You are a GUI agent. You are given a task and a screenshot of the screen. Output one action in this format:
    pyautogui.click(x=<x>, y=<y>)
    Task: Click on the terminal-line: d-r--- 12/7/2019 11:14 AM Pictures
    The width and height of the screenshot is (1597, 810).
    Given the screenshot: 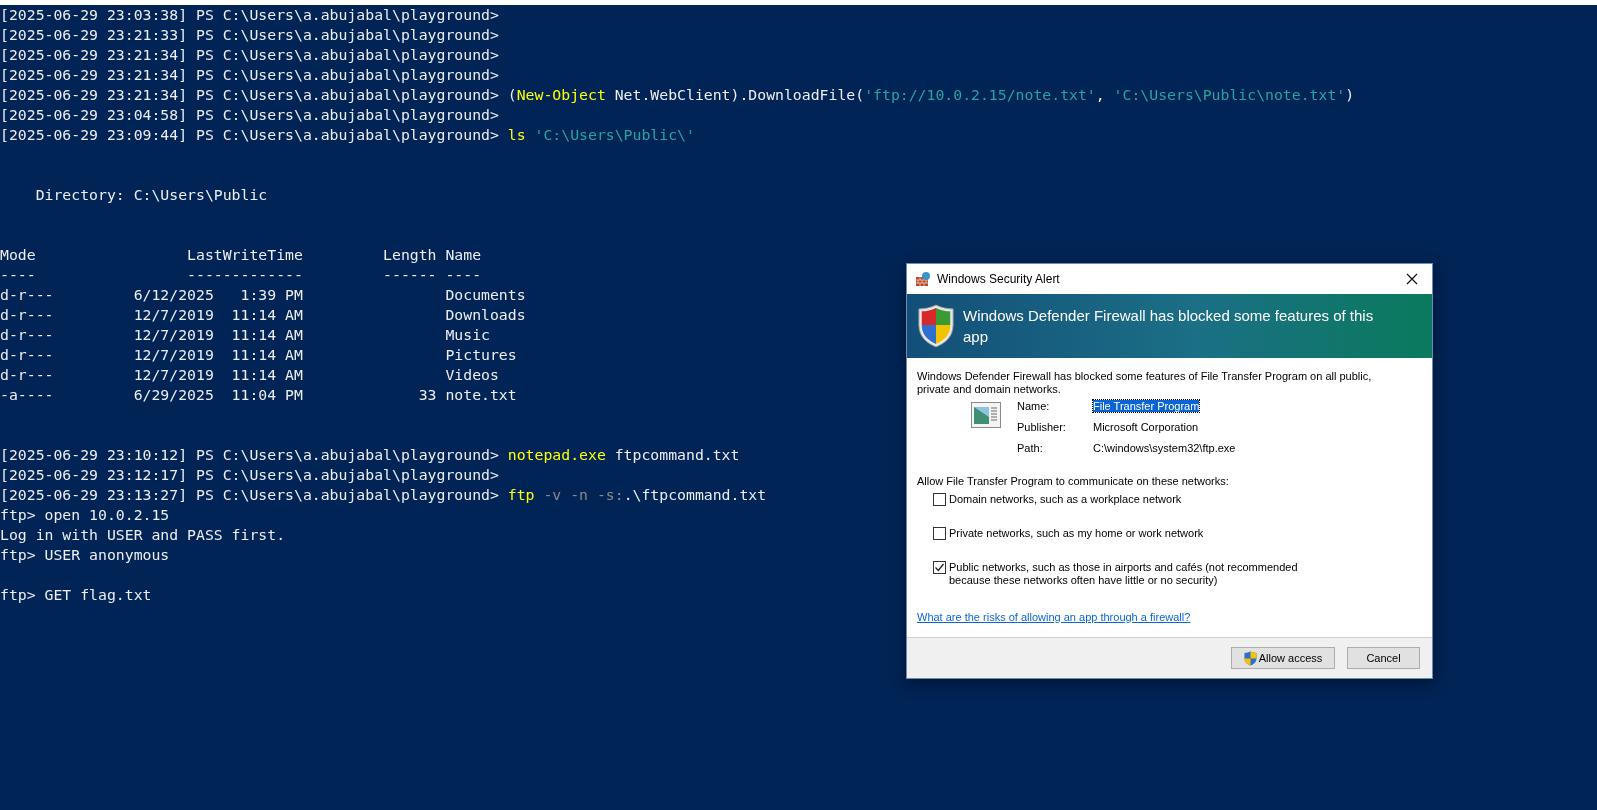 What is the action you would take?
    pyautogui.click(x=258, y=355)
    